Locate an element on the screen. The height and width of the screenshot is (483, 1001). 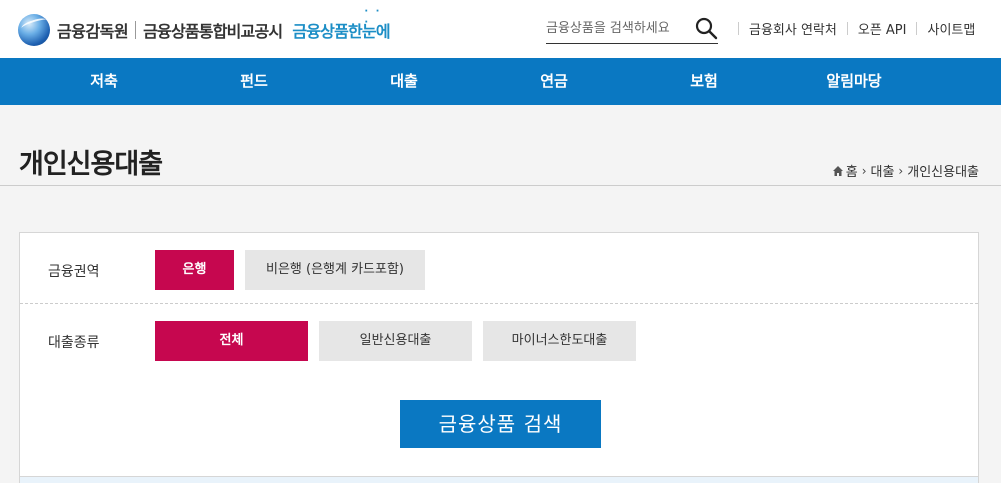
sector-option-nonbank: 비은행 (은행계 카드포함) is located at coordinates (335, 270).